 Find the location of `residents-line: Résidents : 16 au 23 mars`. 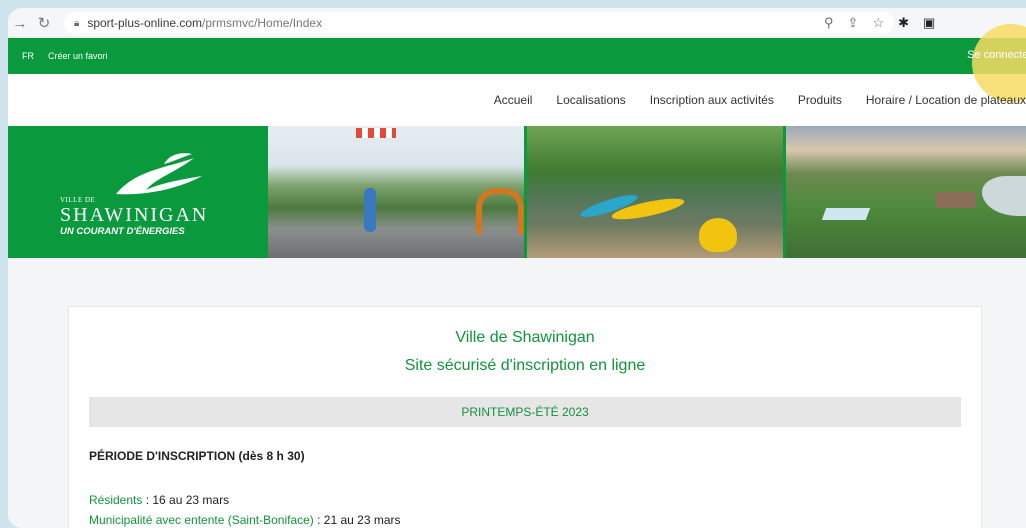

residents-line: Résidents : 16 au 23 mars is located at coordinates (159, 500).